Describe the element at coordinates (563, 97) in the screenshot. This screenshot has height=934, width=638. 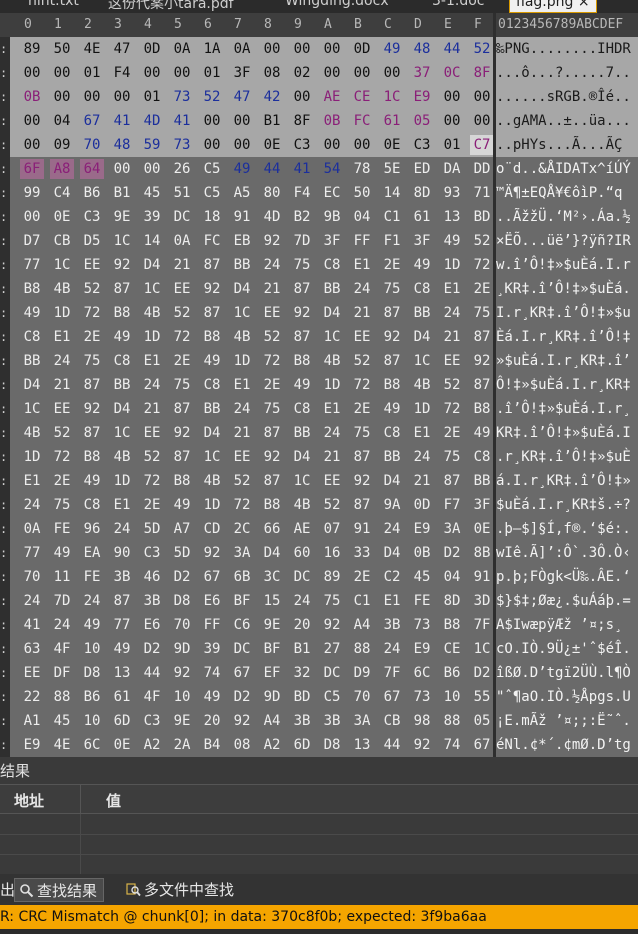
I see `ascii-text: ......sRGB.®Îé..` at that location.